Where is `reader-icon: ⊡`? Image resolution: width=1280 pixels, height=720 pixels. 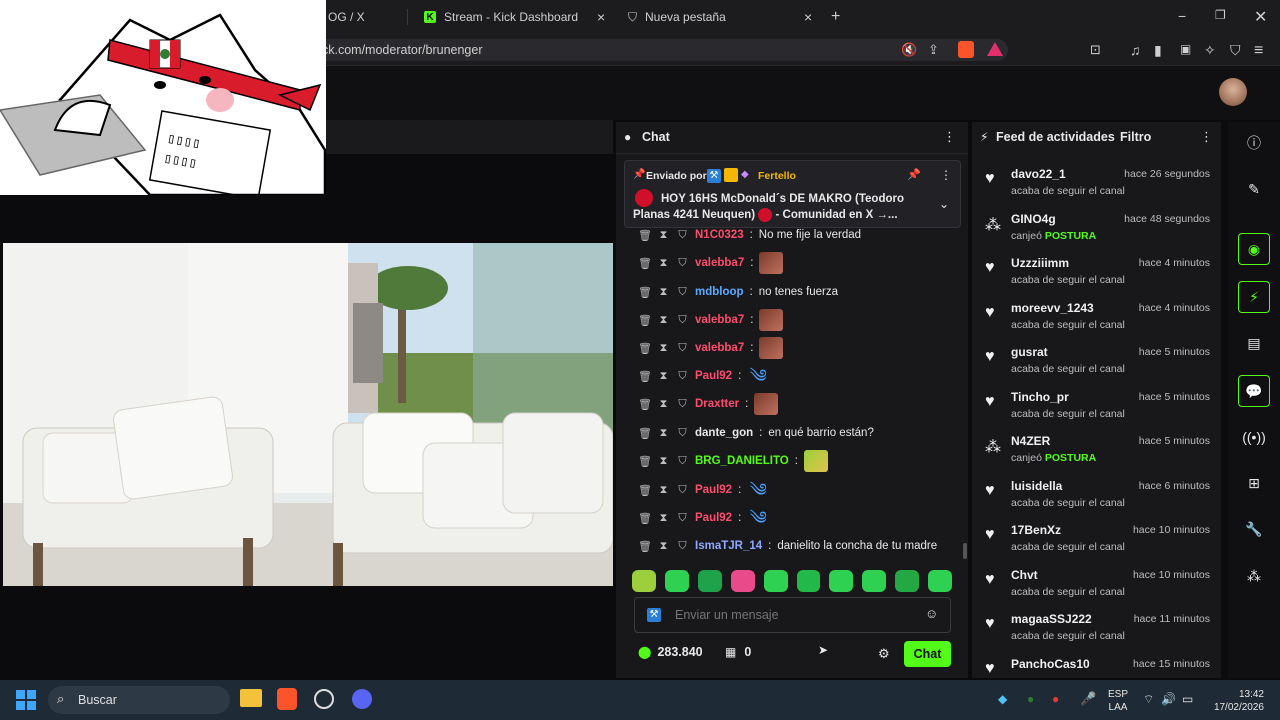 reader-icon: ⊡ is located at coordinates (1095, 50).